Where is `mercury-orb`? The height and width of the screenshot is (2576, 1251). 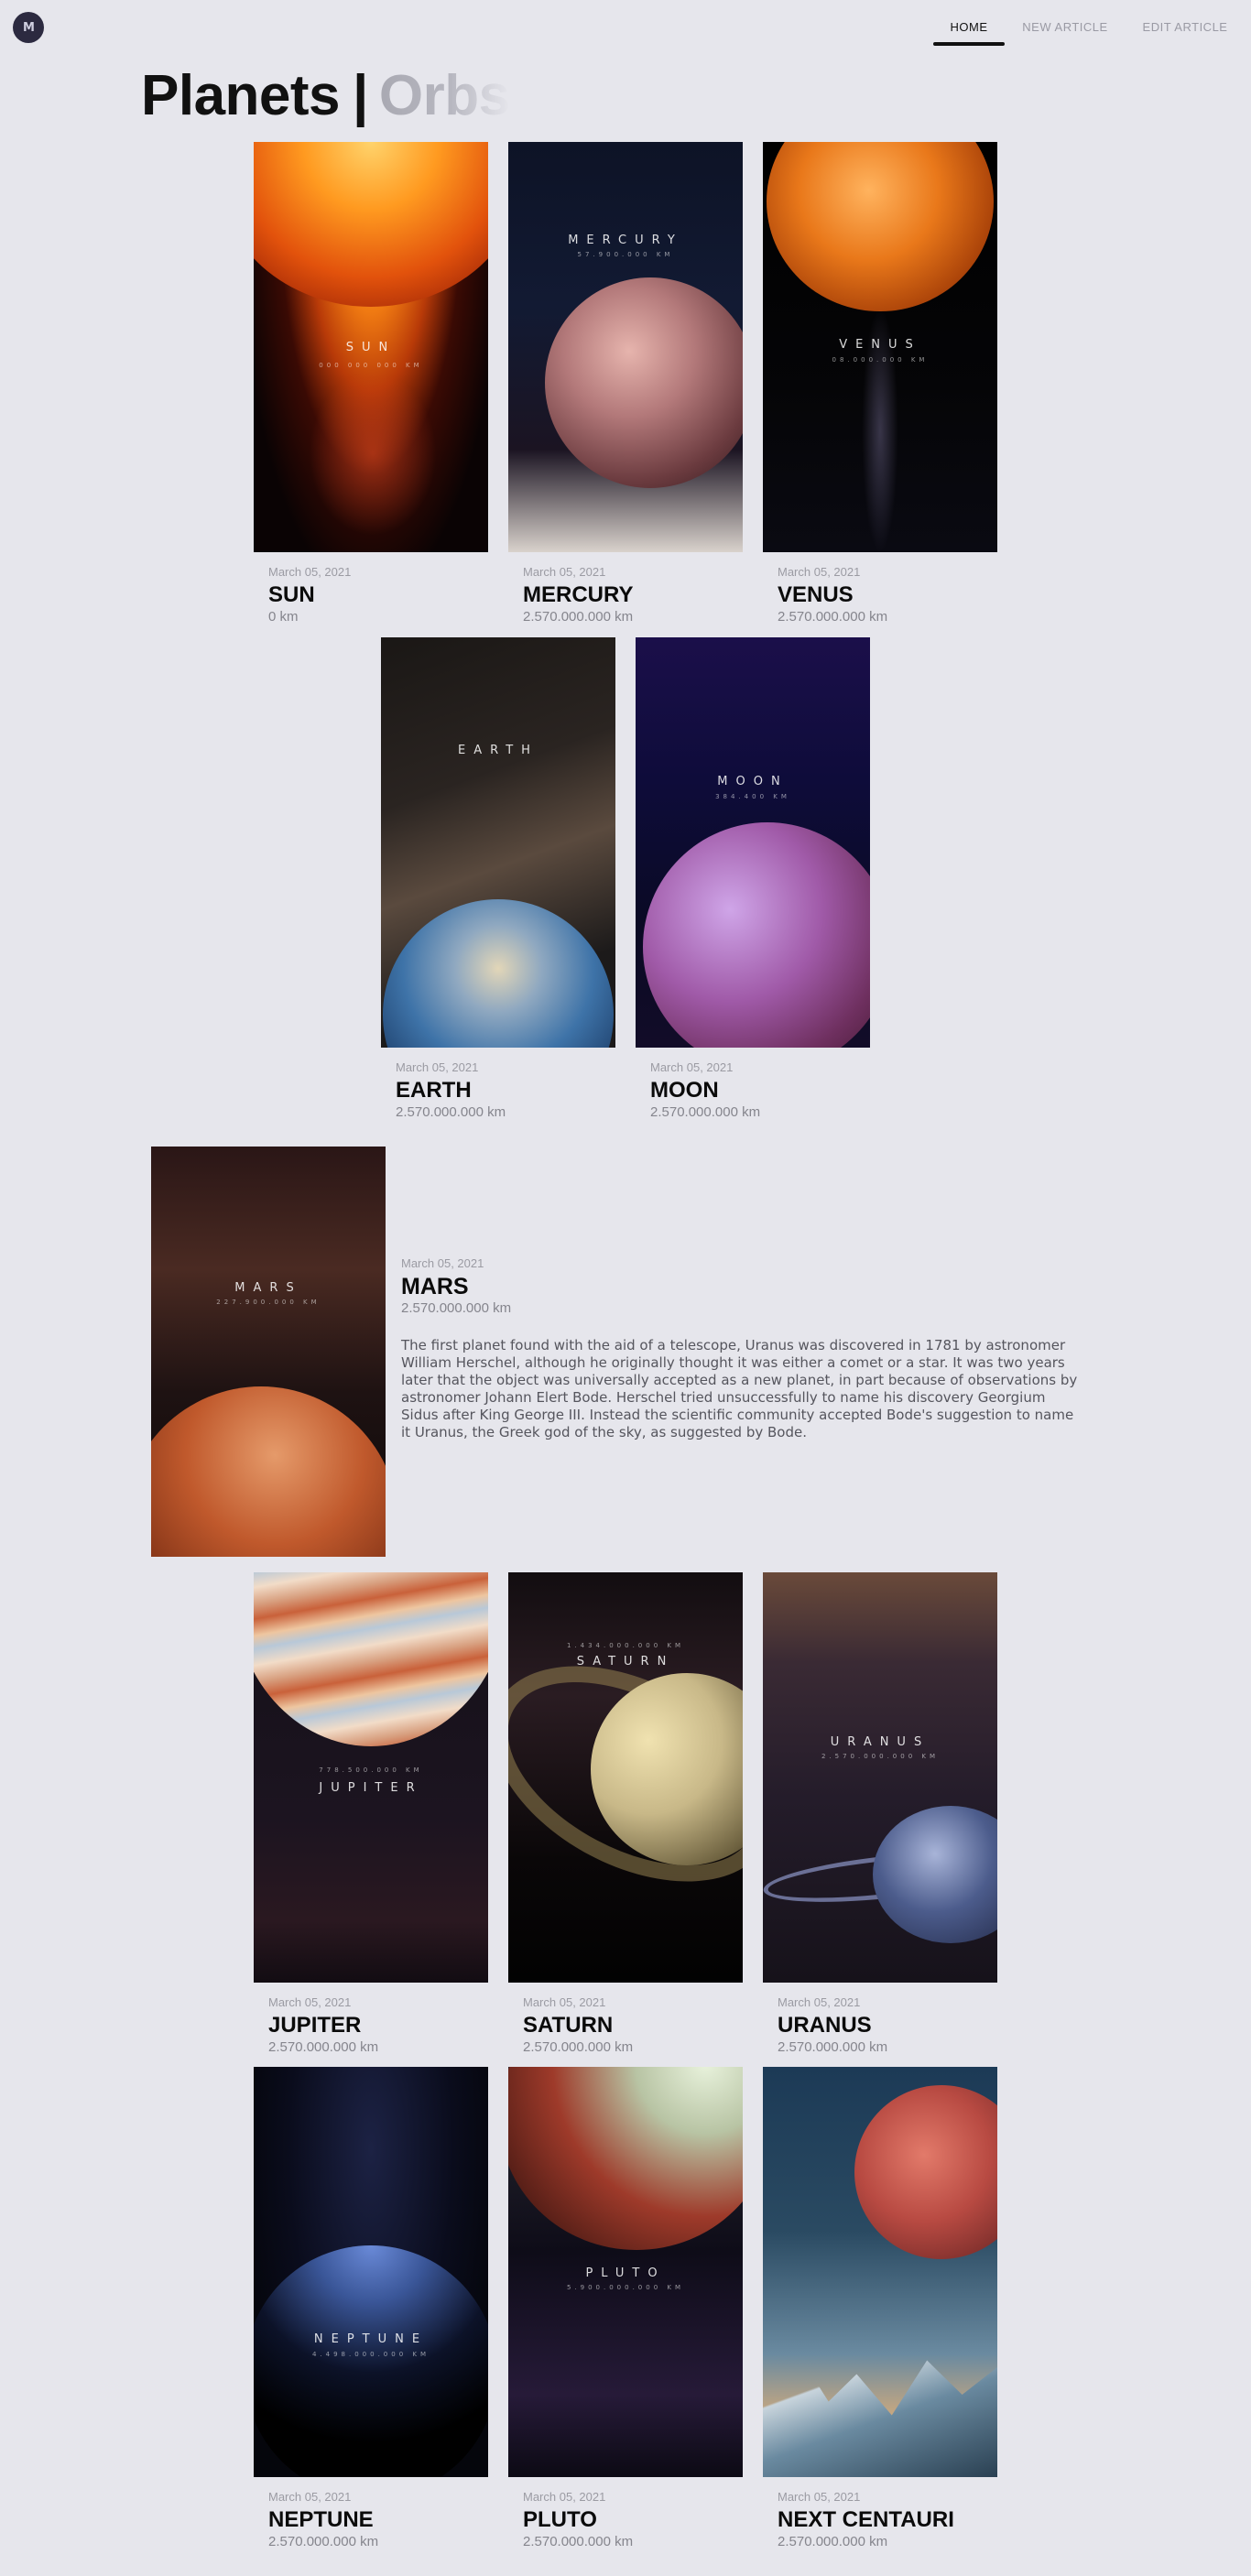 mercury-orb is located at coordinates (644, 382).